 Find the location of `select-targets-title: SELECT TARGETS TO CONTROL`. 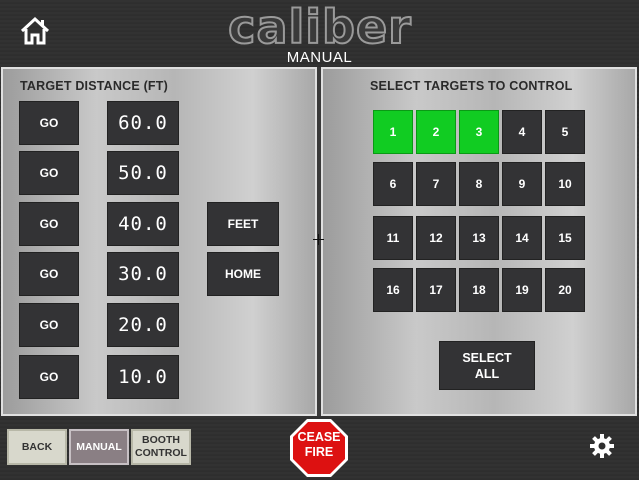

select-targets-title: SELECT TARGETS TO CONTROL is located at coordinates (471, 86).